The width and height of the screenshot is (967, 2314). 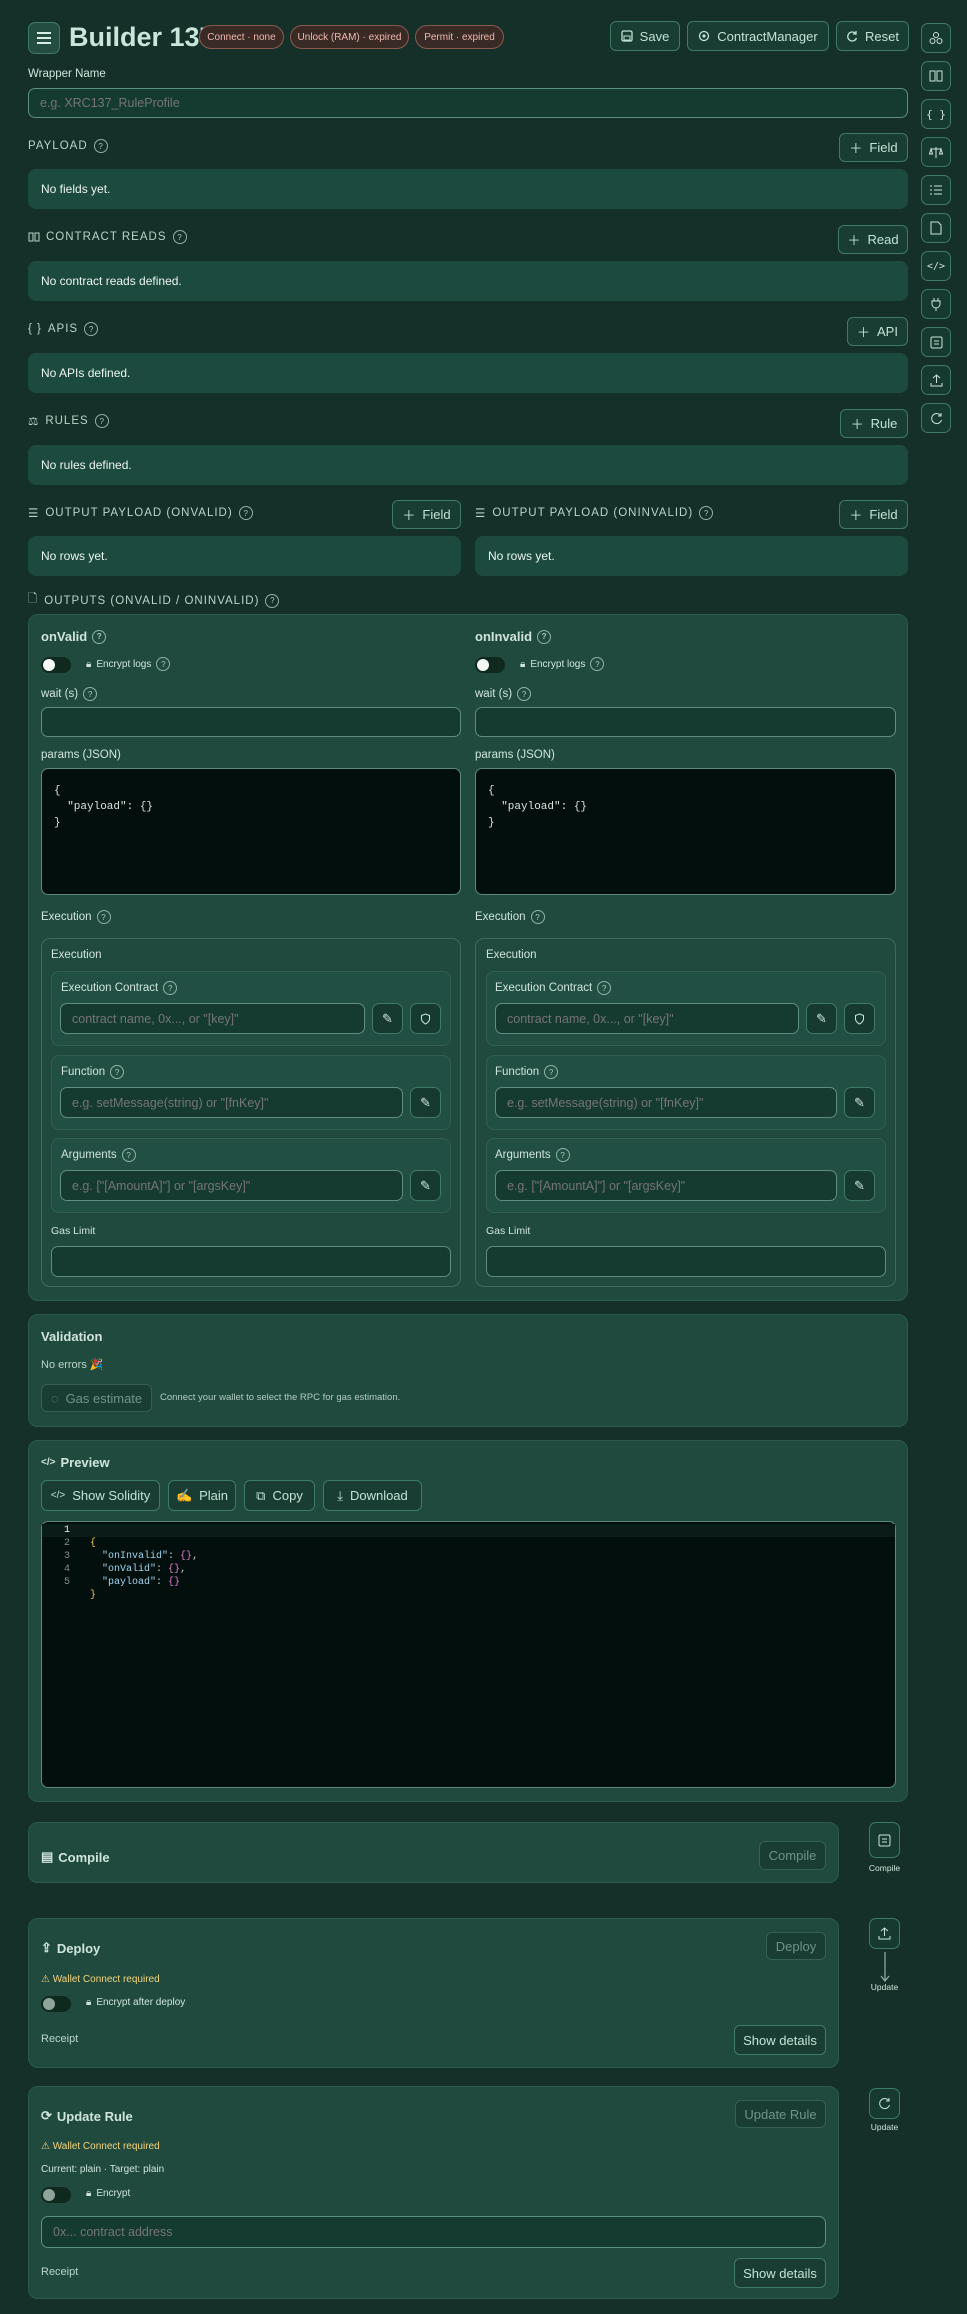 What do you see at coordinates (780, 2114) in the screenshot?
I see `update-rule-button: Update Rule` at bounding box center [780, 2114].